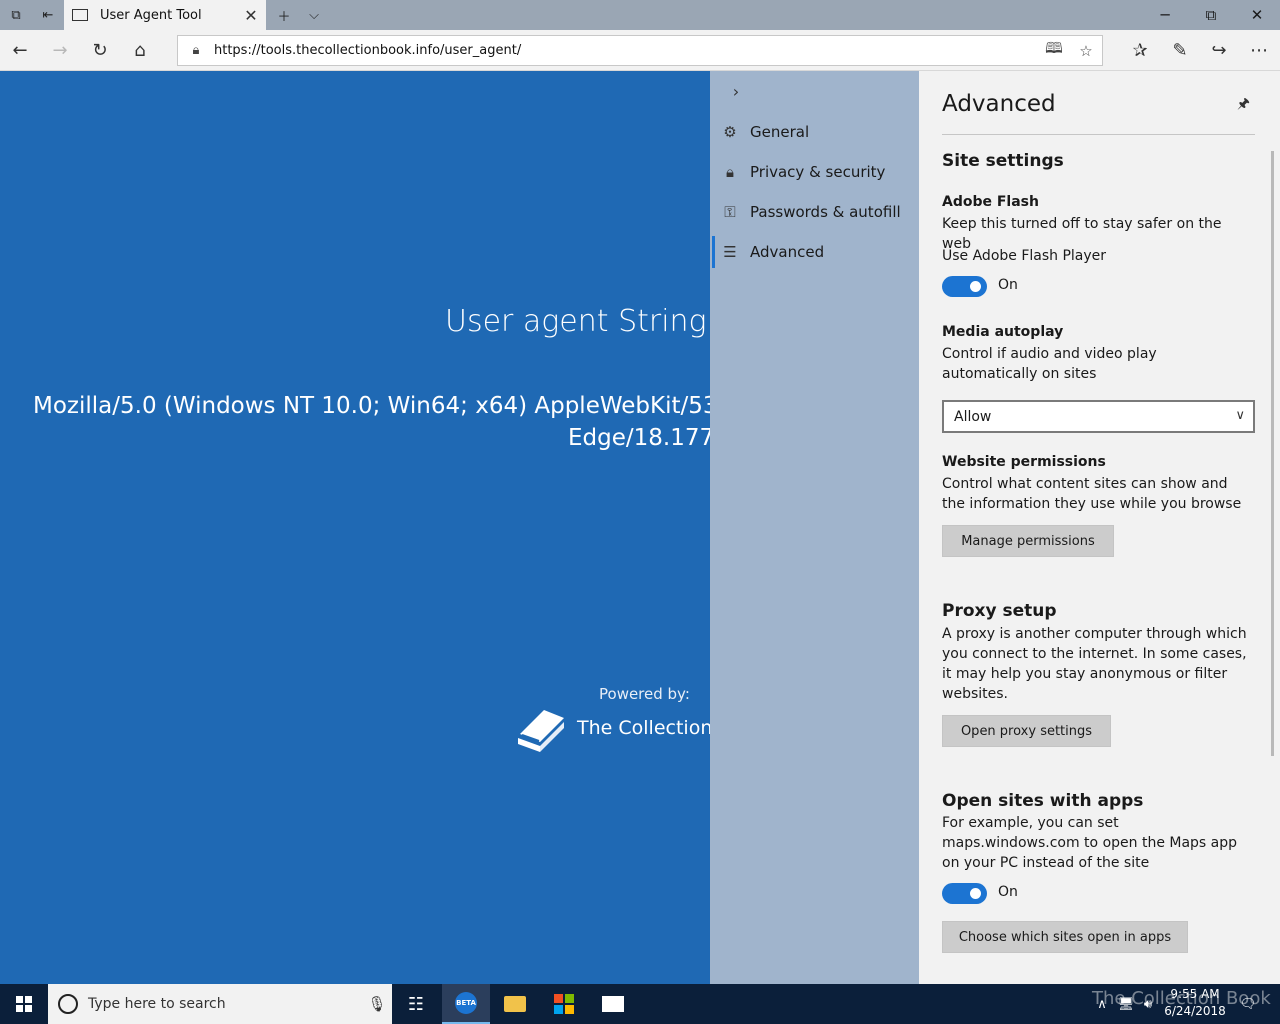  I want to click on settings-nav-privacy: 🔒︎ Privacy & security, so click(814, 172).